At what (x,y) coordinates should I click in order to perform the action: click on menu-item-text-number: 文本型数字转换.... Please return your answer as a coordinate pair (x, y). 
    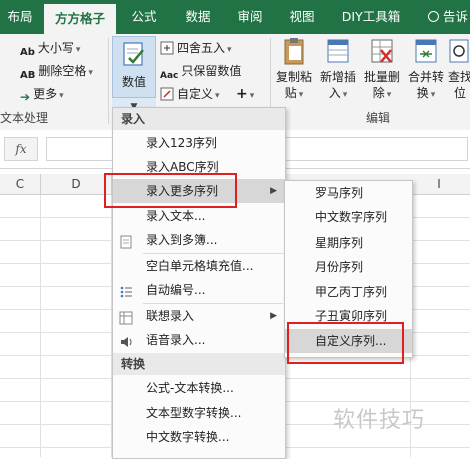
    Looking at the image, I should click on (199, 413).